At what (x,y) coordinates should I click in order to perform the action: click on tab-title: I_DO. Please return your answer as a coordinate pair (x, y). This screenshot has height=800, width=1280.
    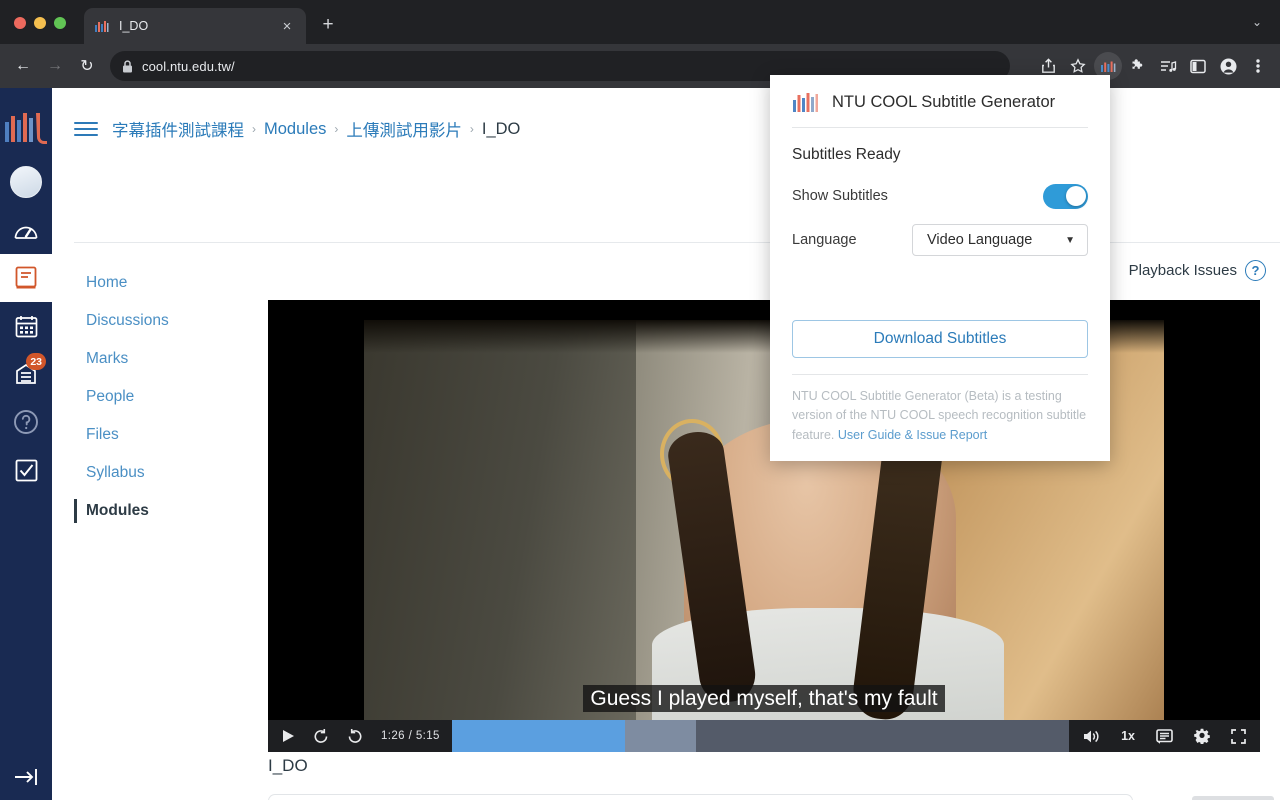
    Looking at the image, I should click on (134, 26).